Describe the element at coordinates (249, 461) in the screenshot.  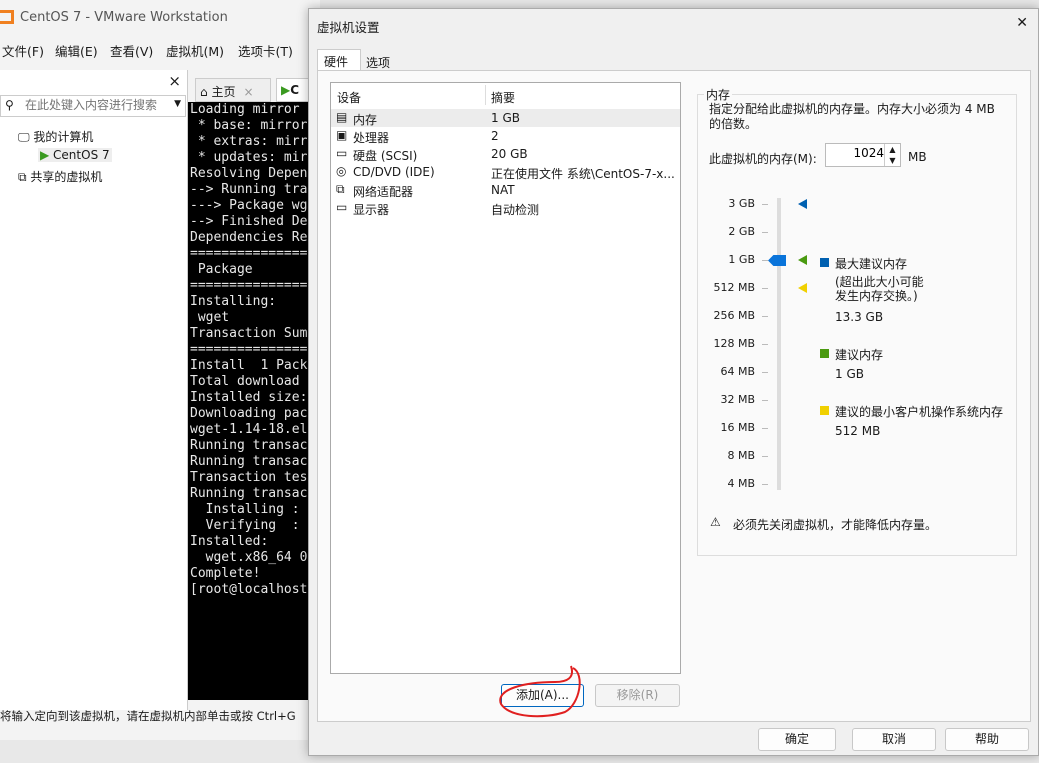
I see `terminal-line: Running transac` at that location.